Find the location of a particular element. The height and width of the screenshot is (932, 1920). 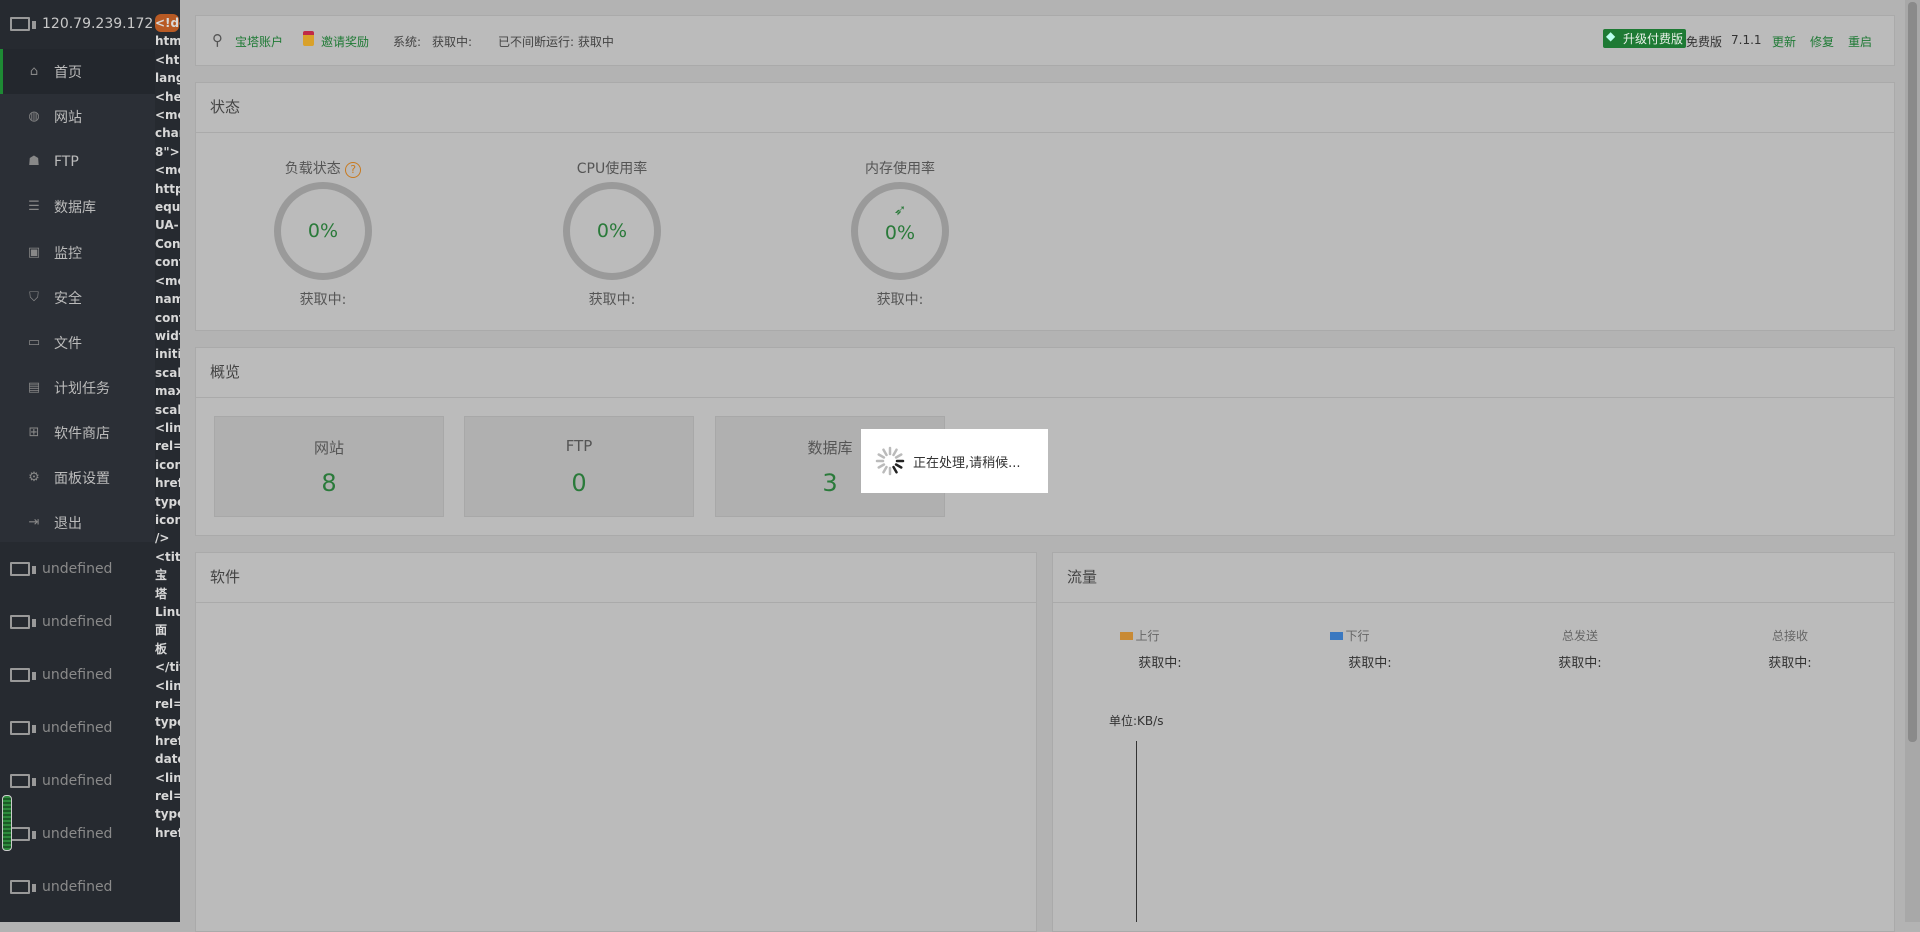

code-line: htm is located at coordinates (167, 41).